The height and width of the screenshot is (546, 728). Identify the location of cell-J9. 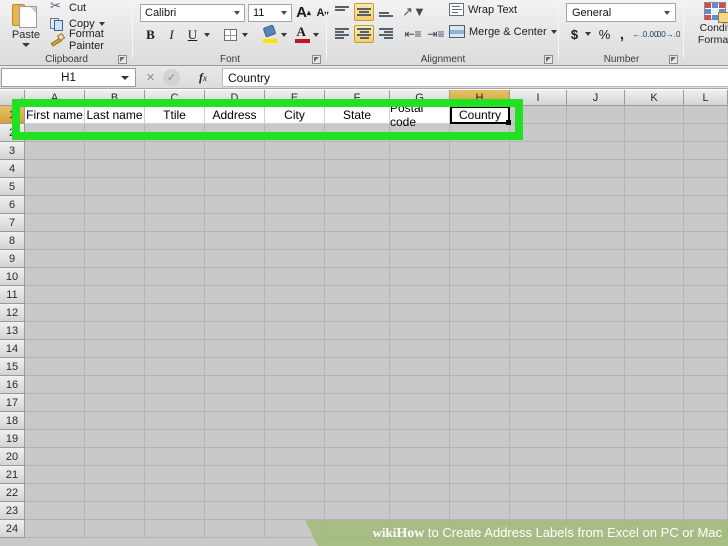
(596, 259).